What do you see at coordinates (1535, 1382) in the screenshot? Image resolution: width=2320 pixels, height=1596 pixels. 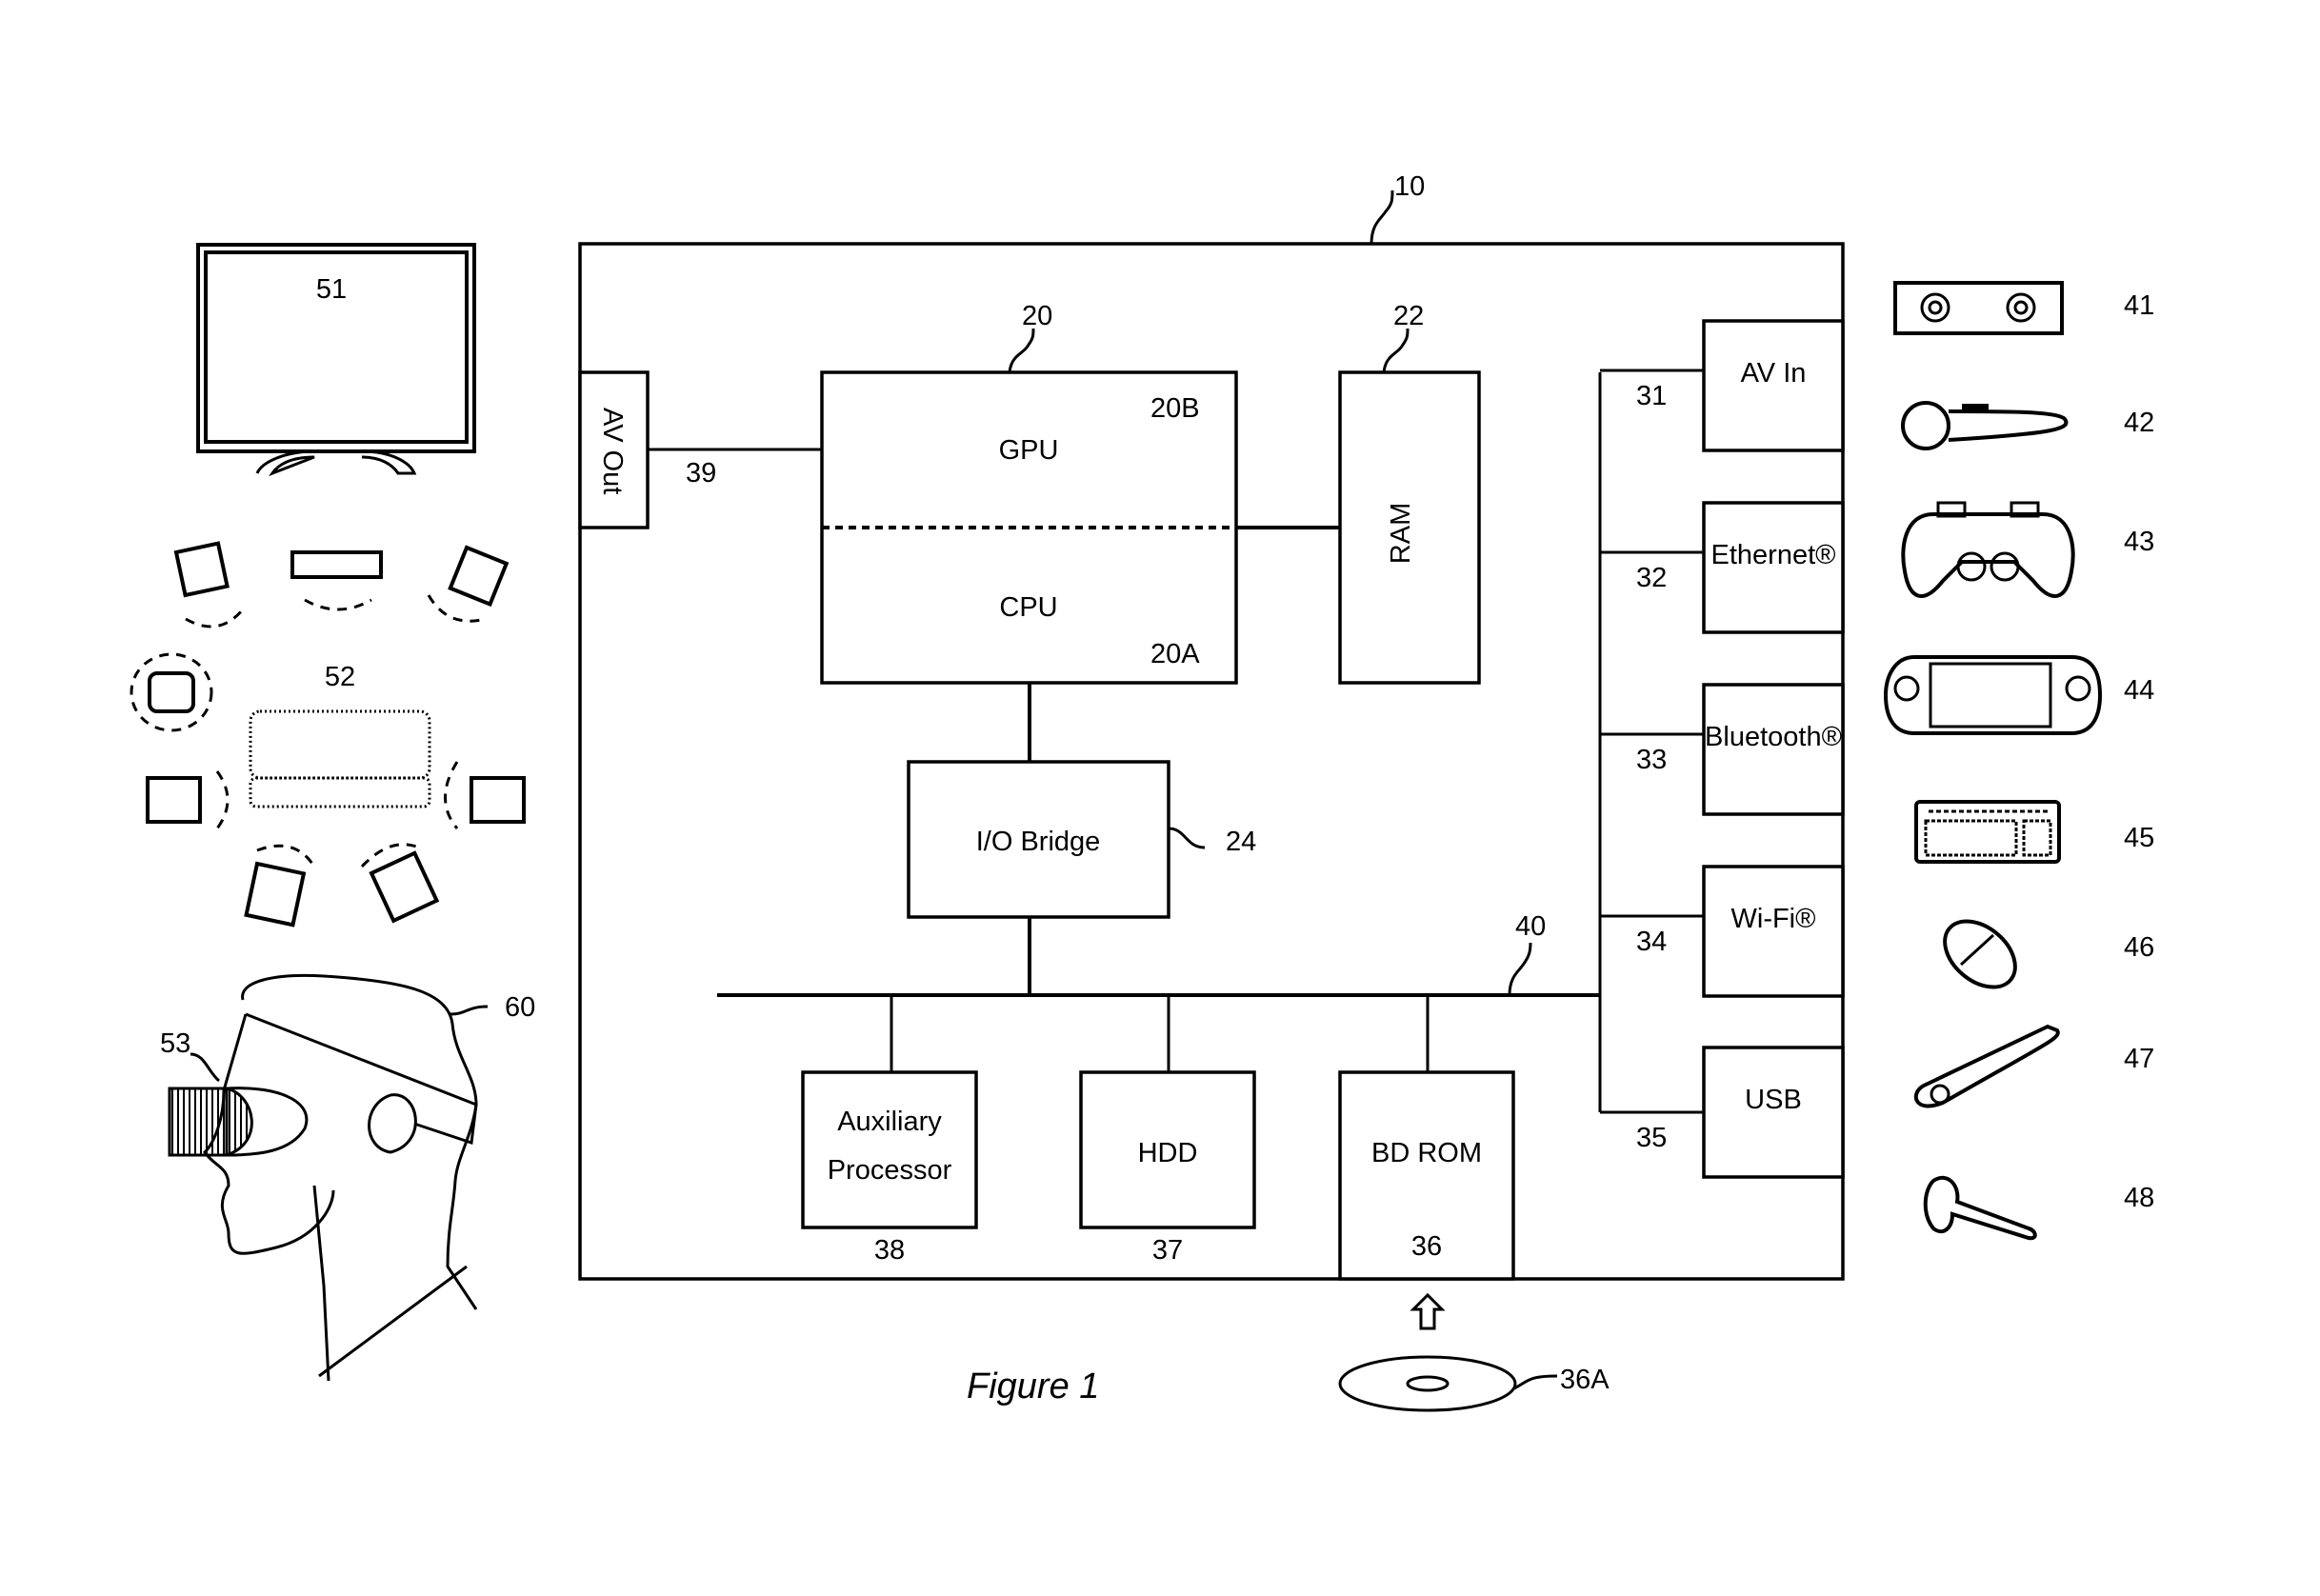 I see `leader-36a` at bounding box center [1535, 1382].